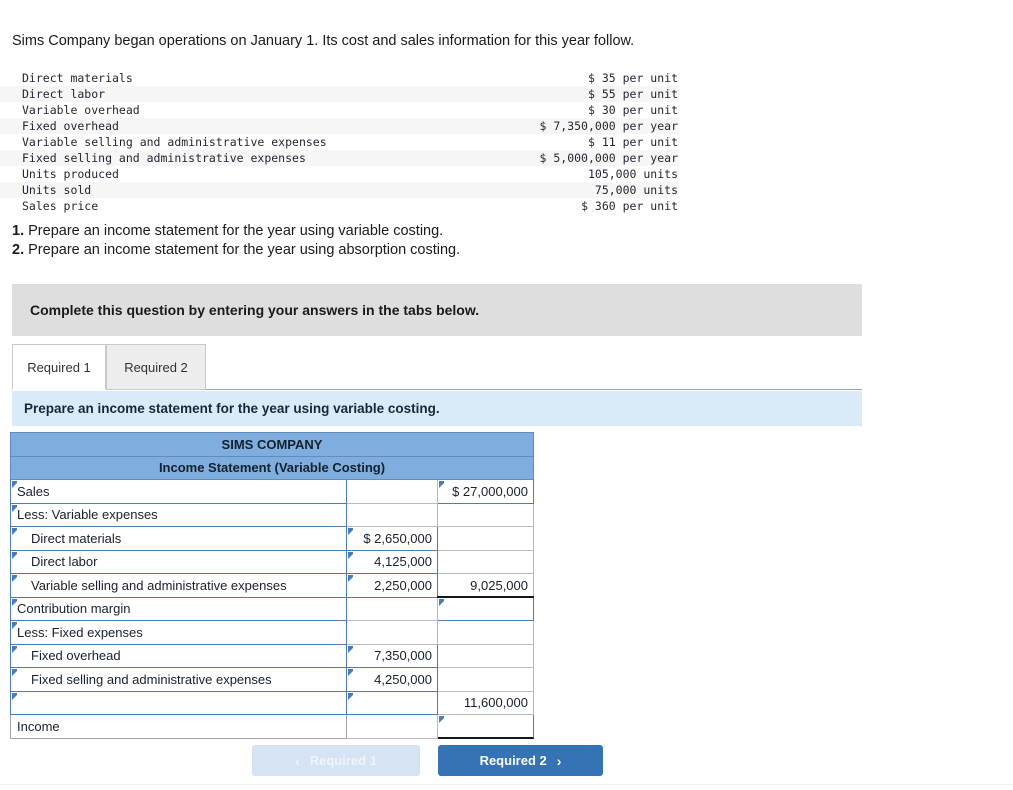  I want to click on facts-value: $ 5,000,000 per year, so click(608, 158).